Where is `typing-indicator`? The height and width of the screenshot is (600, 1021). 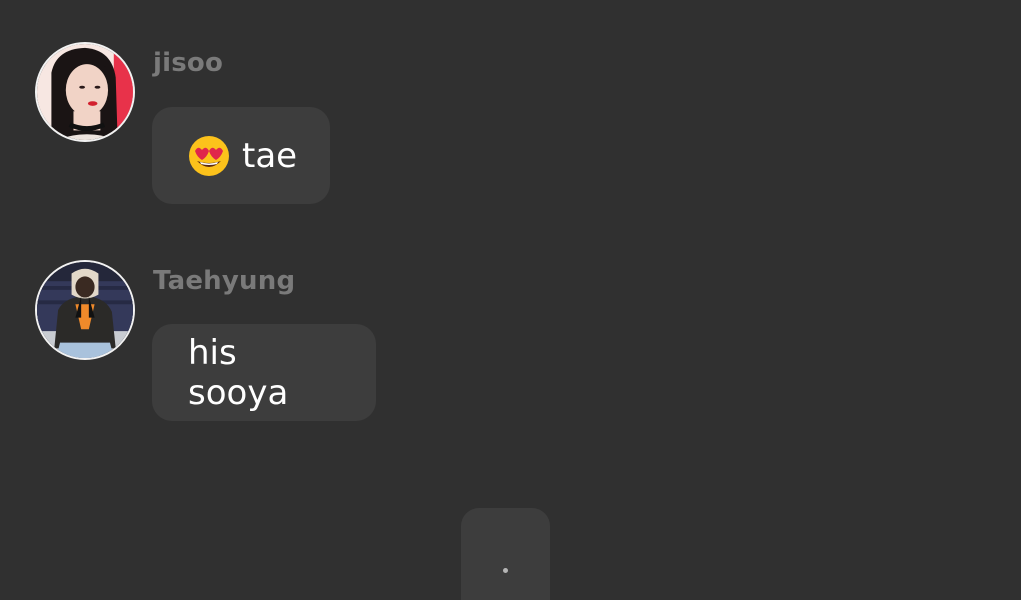 typing-indicator is located at coordinates (505, 554).